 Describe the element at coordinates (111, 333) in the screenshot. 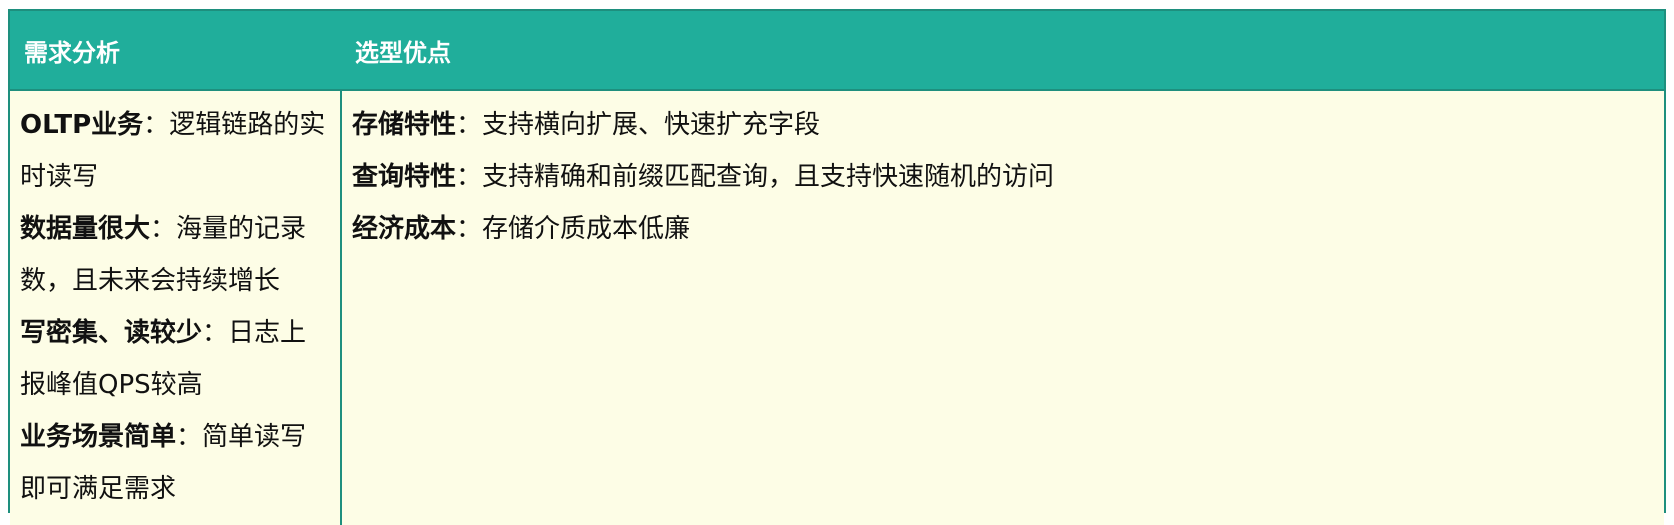

I see `requirement-title: 写密集、读较少` at that location.